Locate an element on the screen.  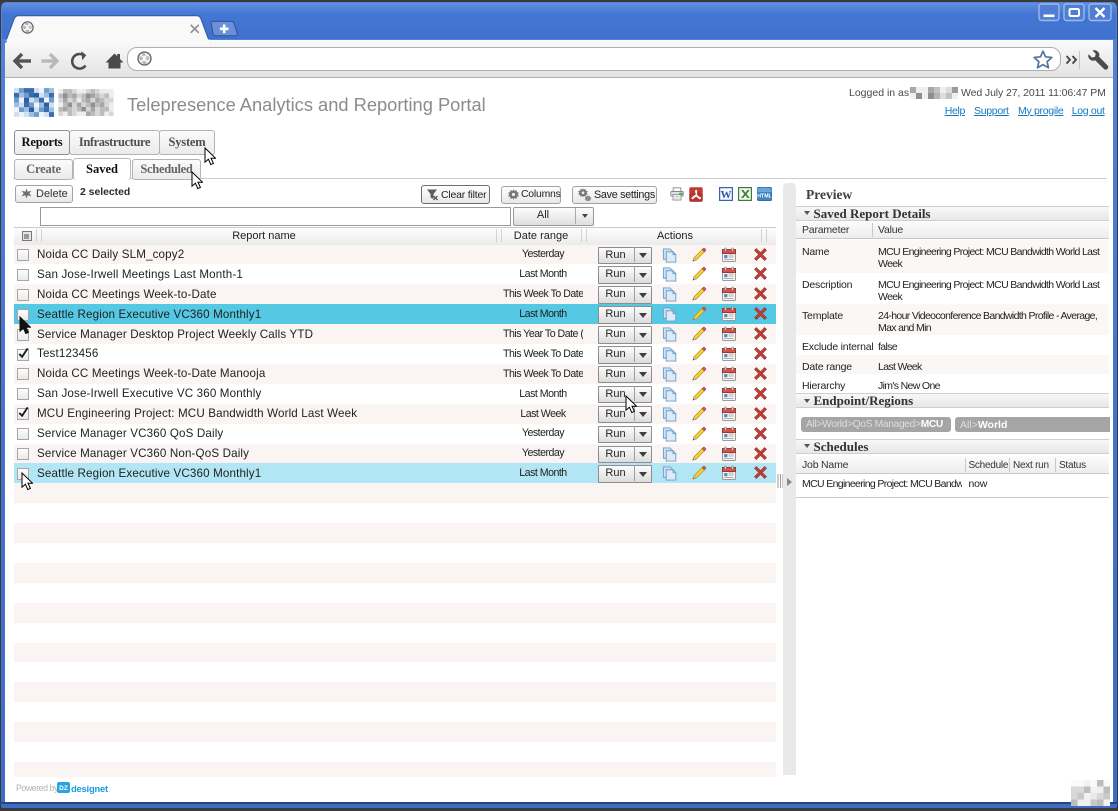
svg-text: W is located at coordinates (726, 195).